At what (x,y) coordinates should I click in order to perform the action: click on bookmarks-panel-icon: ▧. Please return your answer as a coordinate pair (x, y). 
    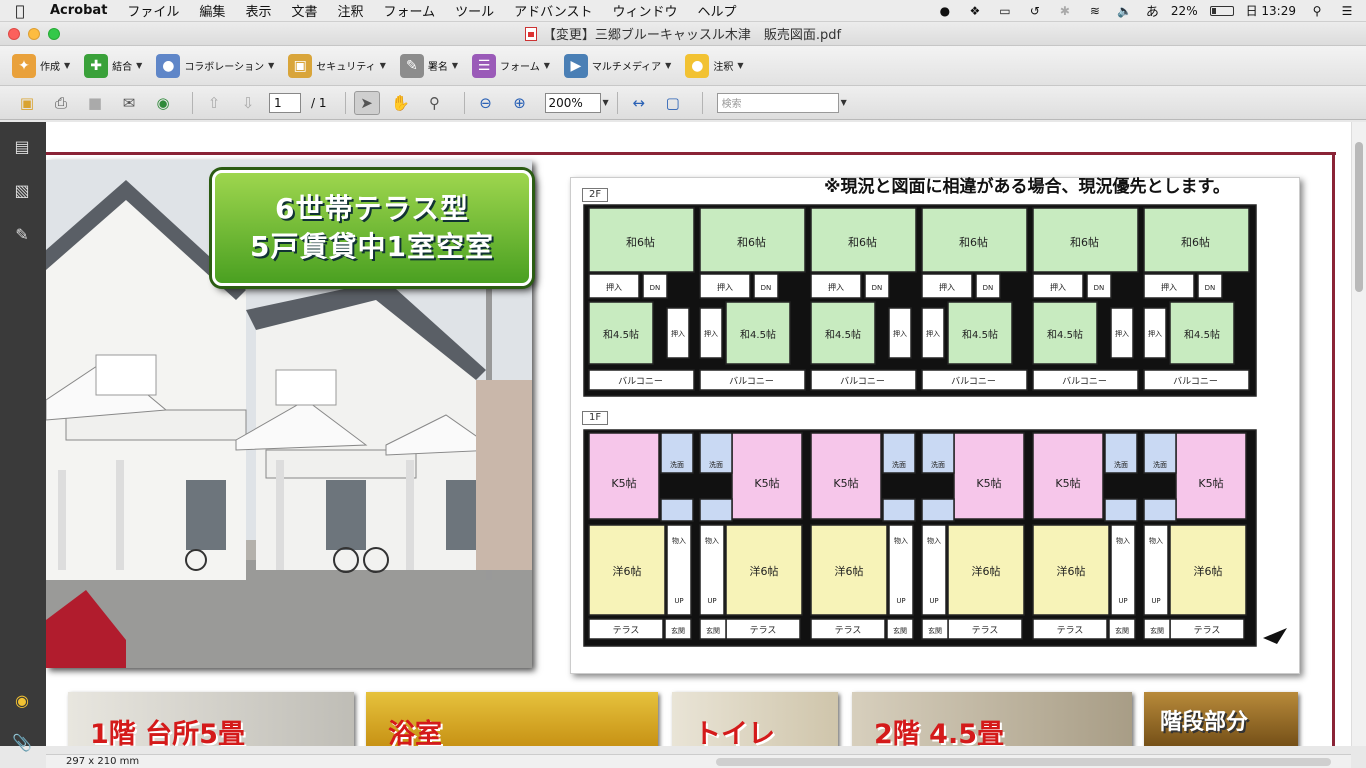
    Looking at the image, I should click on (22, 190).